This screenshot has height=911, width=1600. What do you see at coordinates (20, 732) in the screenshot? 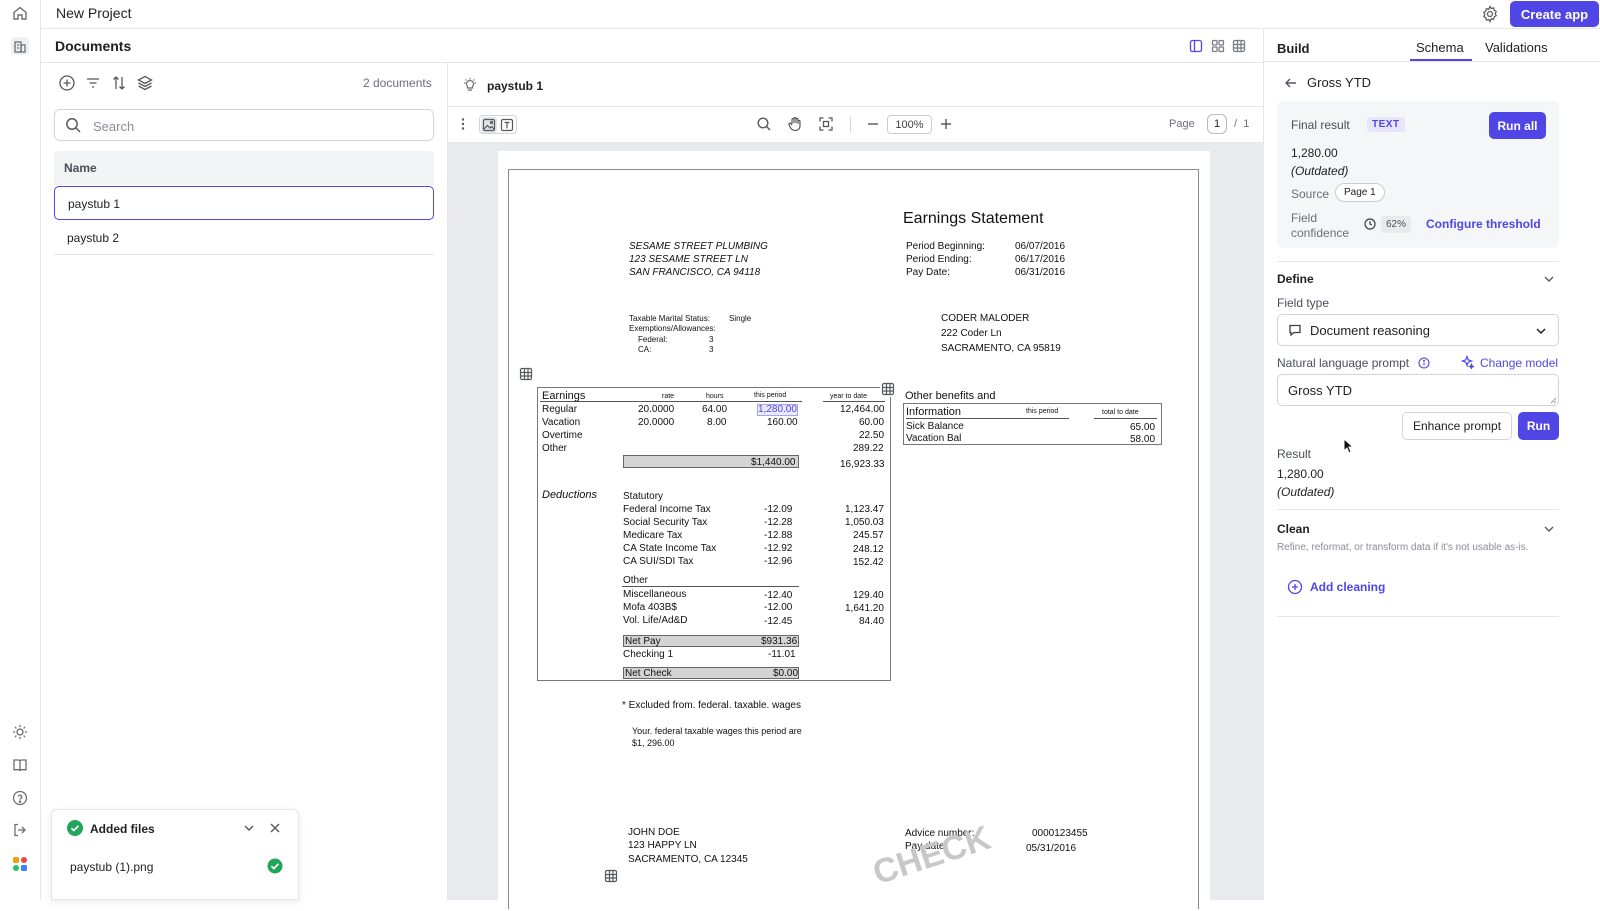
I see `sun-icon` at bounding box center [20, 732].